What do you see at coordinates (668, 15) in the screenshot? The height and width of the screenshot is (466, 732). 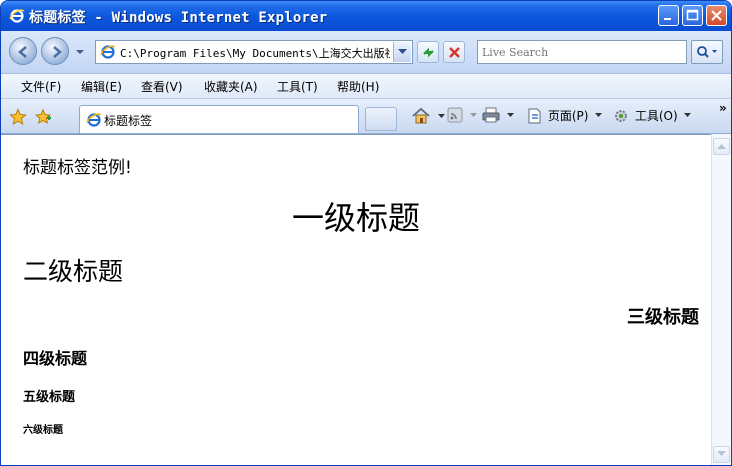 I see `minimize-button` at bounding box center [668, 15].